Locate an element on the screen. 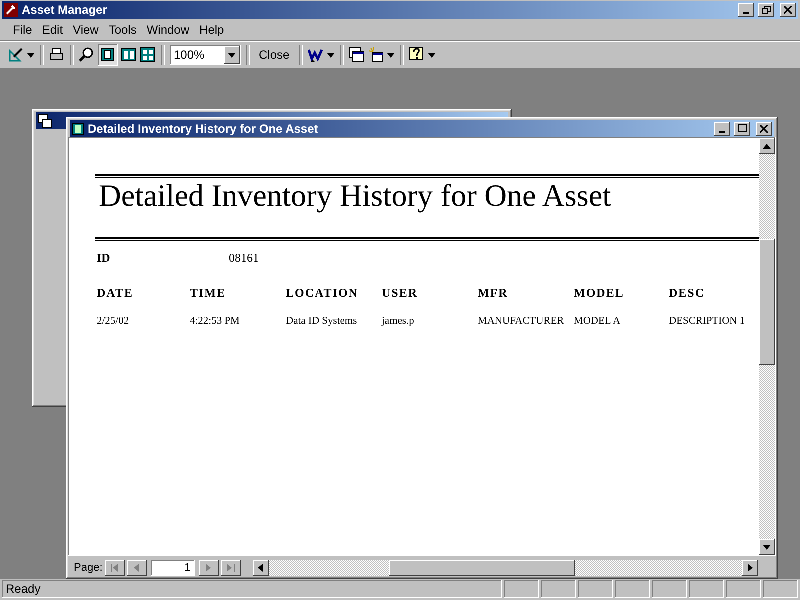 This screenshot has width=800, height=600. two-pages-icon is located at coordinates (129, 55).